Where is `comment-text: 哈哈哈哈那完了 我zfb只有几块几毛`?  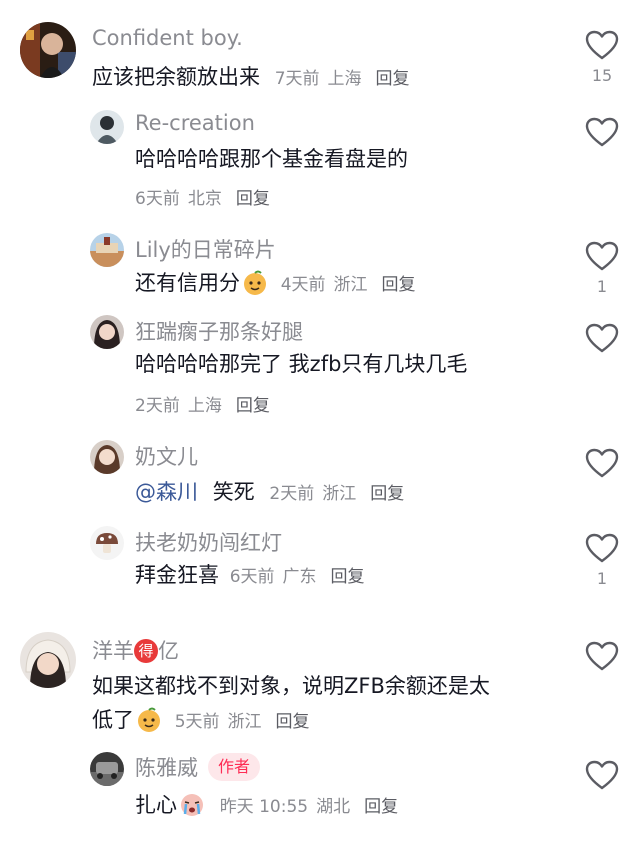
comment-text: 哈哈哈哈那完了 我zfb只有几块几毛 is located at coordinates (301, 364).